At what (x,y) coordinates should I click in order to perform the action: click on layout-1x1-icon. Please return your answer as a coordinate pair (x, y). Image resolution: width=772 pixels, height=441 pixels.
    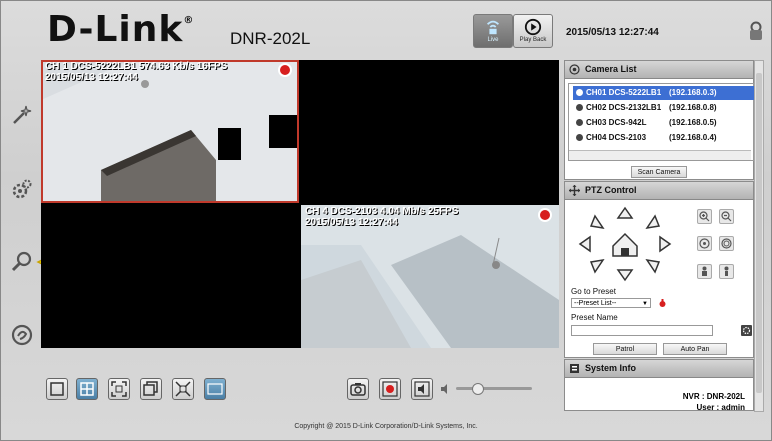
    Looking at the image, I should click on (57, 389).